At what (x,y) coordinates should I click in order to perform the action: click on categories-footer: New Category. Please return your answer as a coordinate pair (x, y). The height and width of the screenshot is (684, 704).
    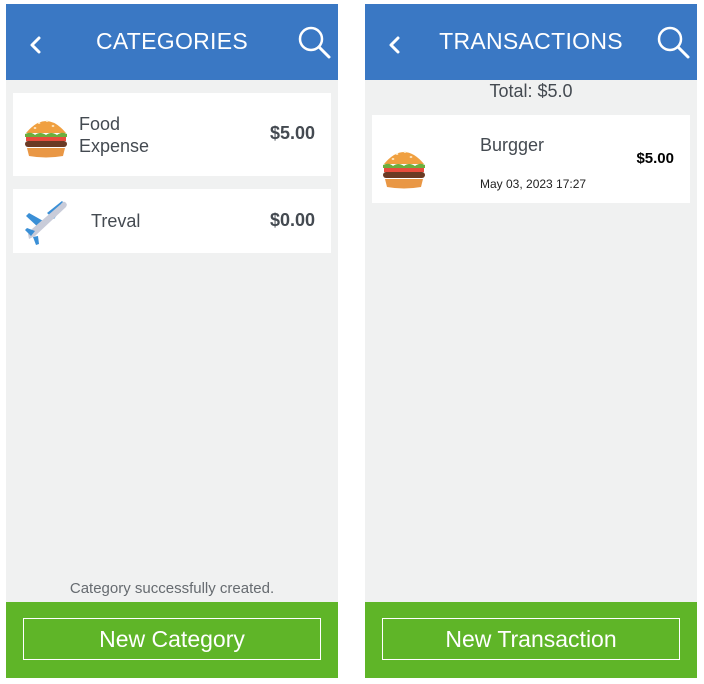
    Looking at the image, I should click on (172, 640).